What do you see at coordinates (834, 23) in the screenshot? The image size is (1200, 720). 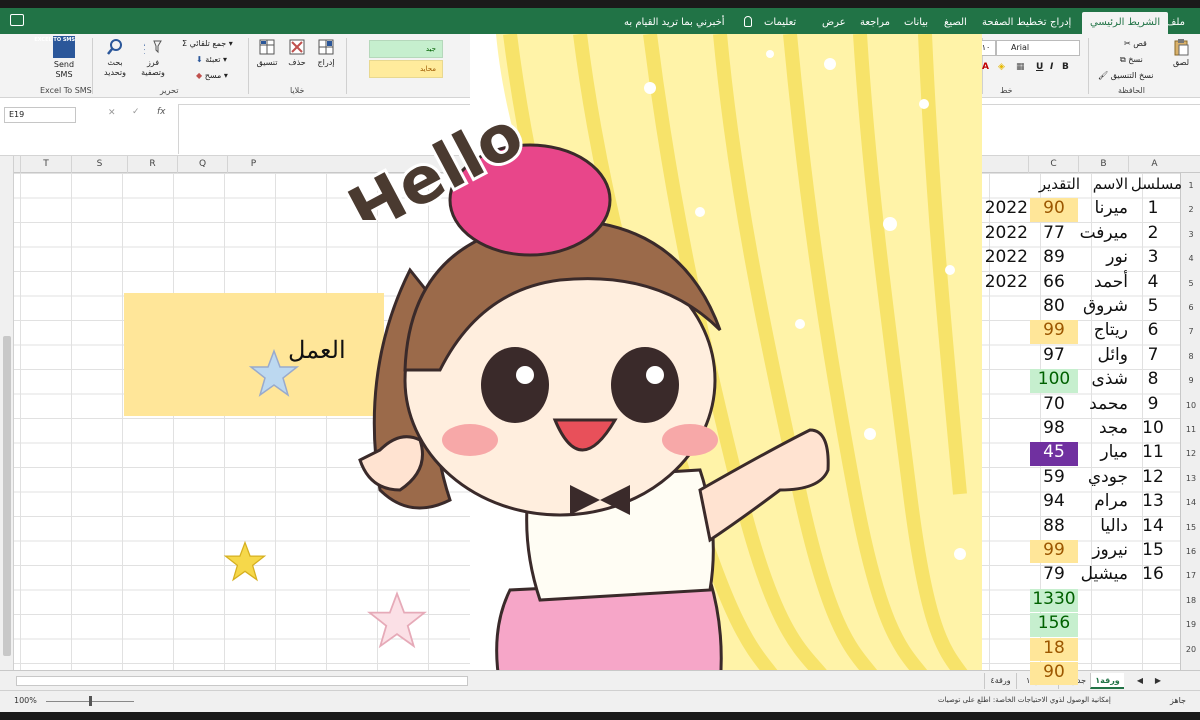 I see `tab-view: عرض` at bounding box center [834, 23].